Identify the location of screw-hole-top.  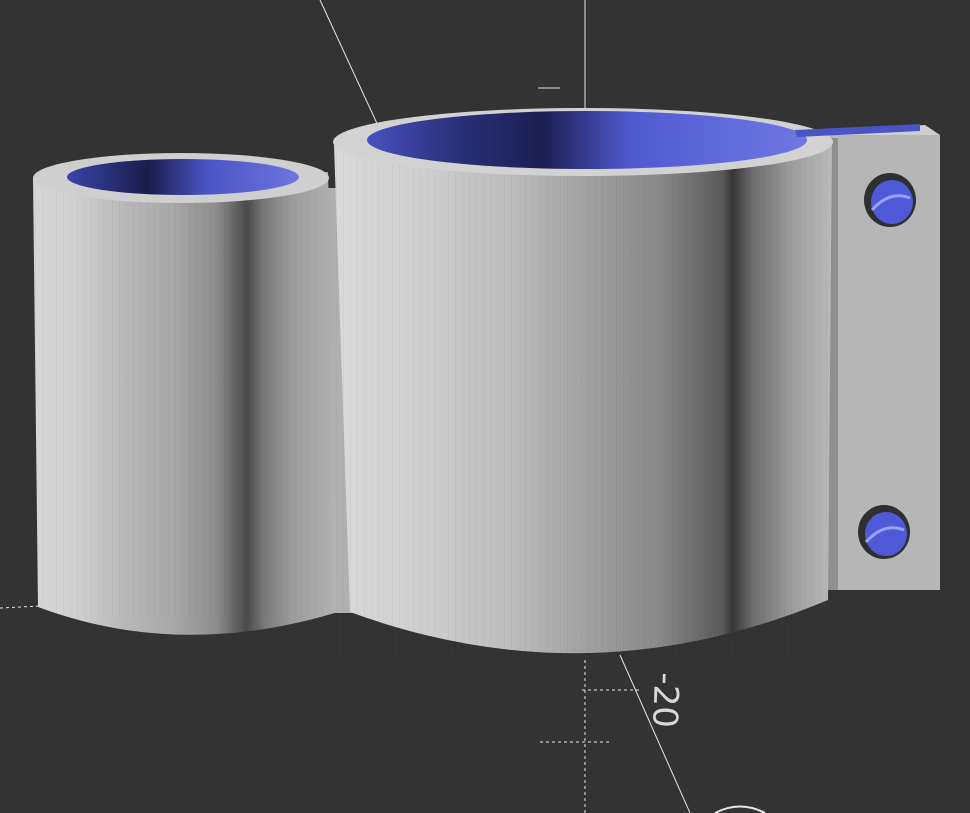
(890, 200).